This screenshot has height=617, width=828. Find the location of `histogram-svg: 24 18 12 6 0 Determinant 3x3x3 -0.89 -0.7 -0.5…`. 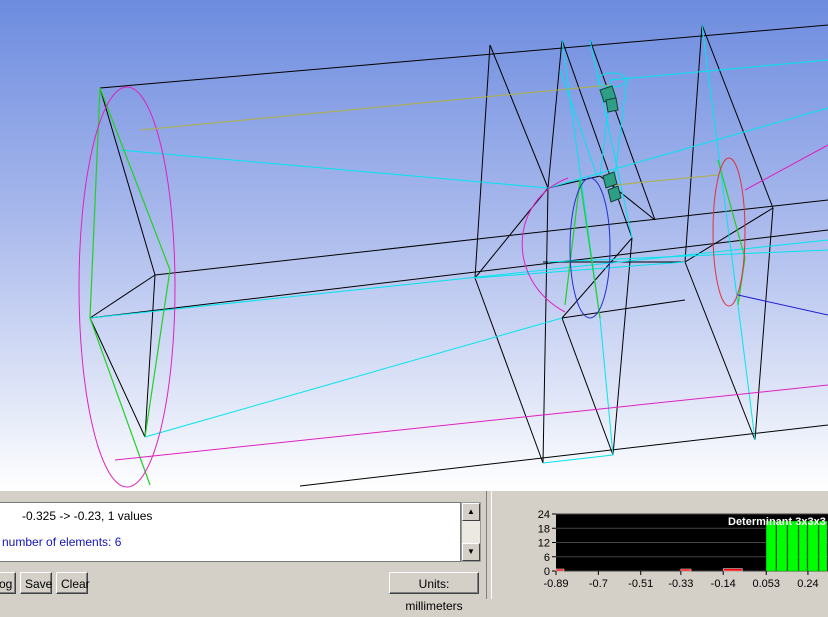

histogram-svg: 24 18 12 6 0 Determinant 3x3x3 -0.89 -0.7 -0.5… is located at coordinates (683, 549).